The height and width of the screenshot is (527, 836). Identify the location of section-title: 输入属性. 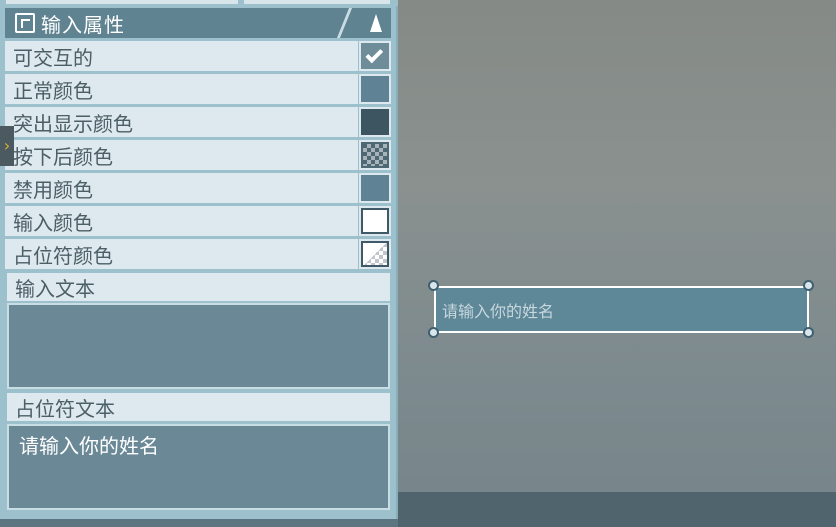
(83, 24).